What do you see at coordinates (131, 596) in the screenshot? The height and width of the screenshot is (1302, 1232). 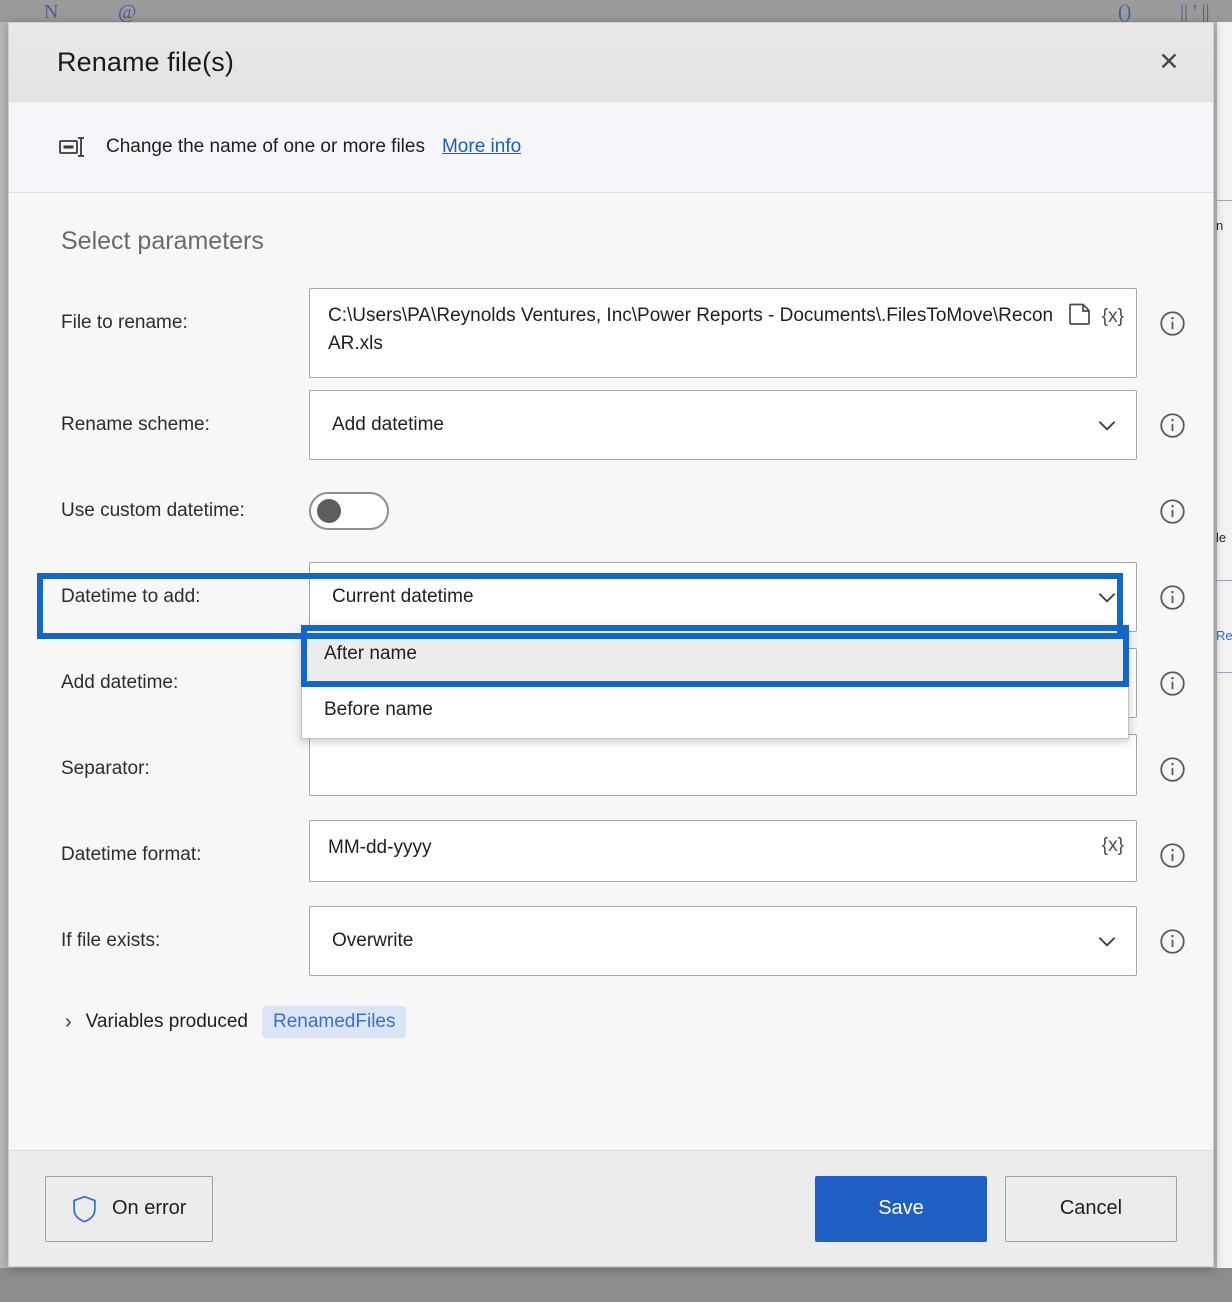 I see `label-datetime-to-add: Datetime to add:` at bounding box center [131, 596].